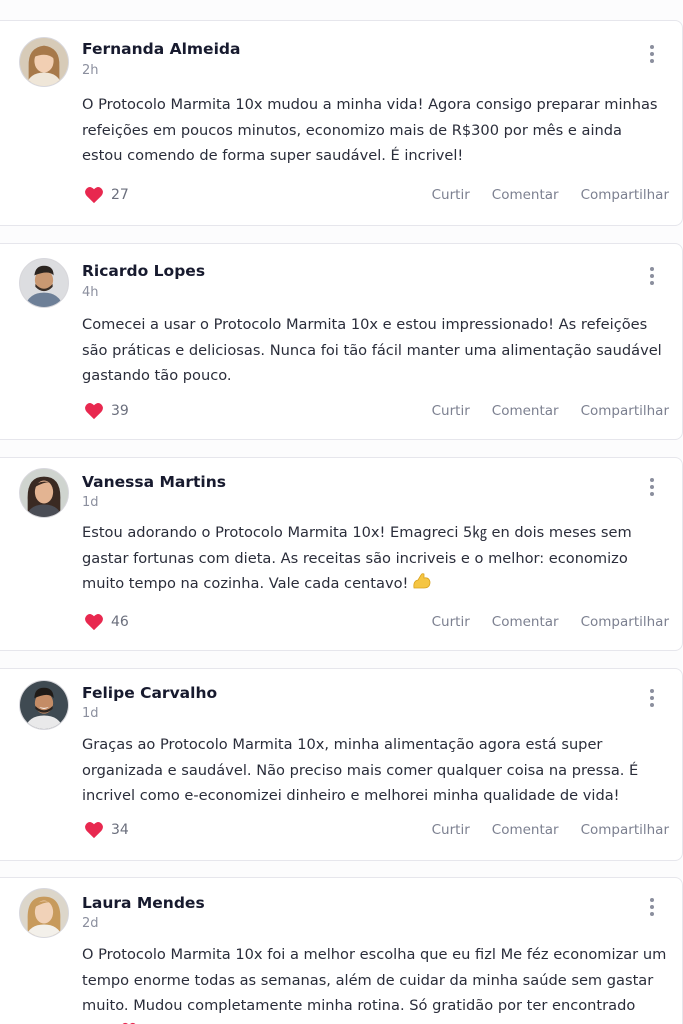  What do you see at coordinates (106, 195) in the screenshot?
I see `like-count: 27` at bounding box center [106, 195].